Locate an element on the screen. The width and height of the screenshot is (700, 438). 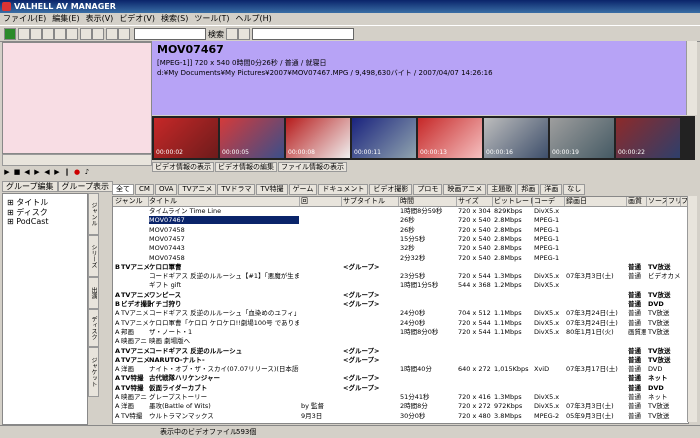
vtab-jacket: ジャケット is located at coordinates (93, 372).